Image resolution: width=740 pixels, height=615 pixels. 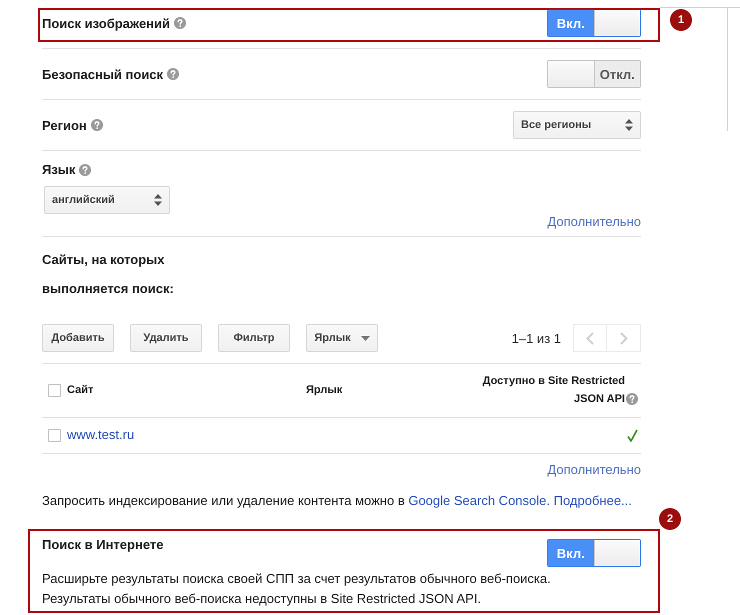 What do you see at coordinates (553, 390) in the screenshot?
I see `column-header: Доступно в Site Restricted JSON API` at bounding box center [553, 390].